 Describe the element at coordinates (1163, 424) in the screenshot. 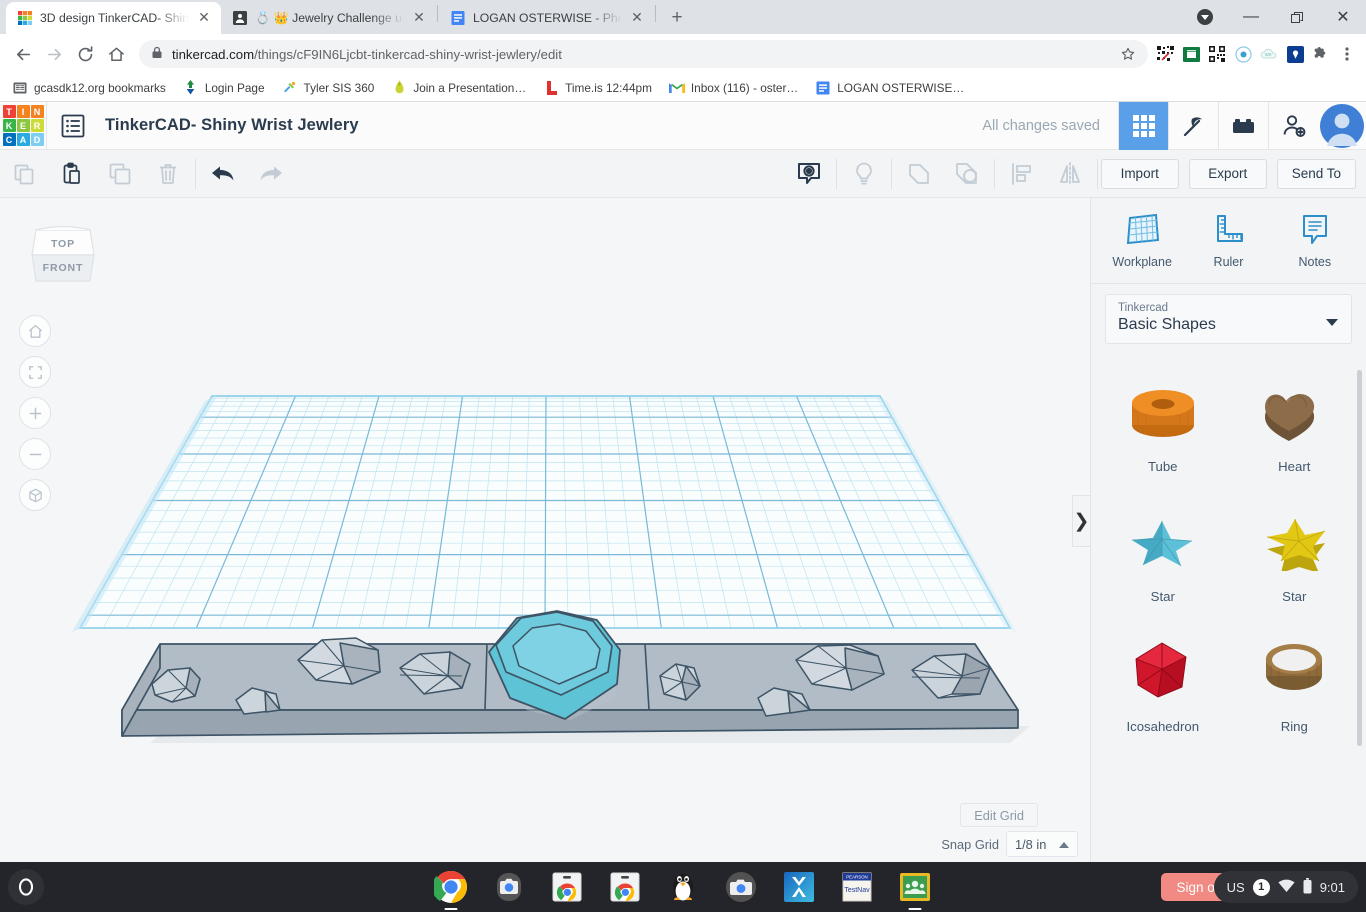

I see `shape-item-tube: Tube` at that location.